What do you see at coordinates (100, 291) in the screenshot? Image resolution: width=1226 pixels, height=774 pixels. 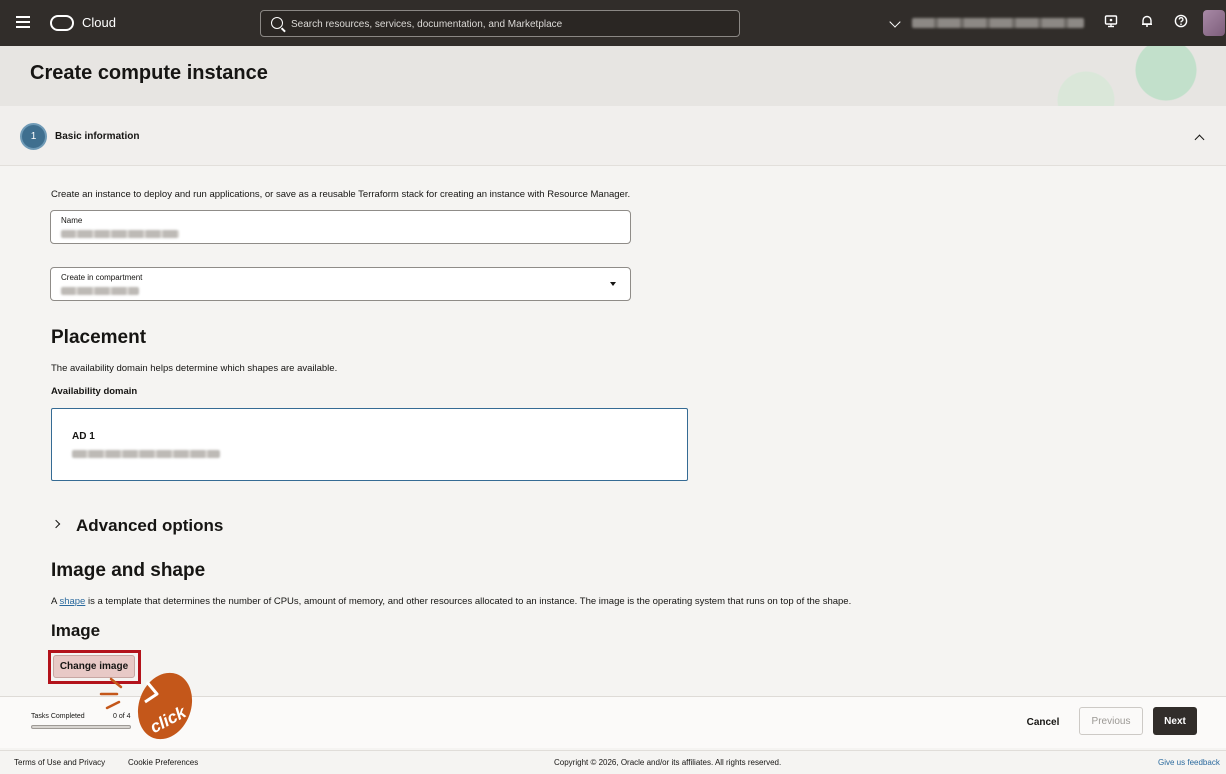 I see `compartment-value` at bounding box center [100, 291].